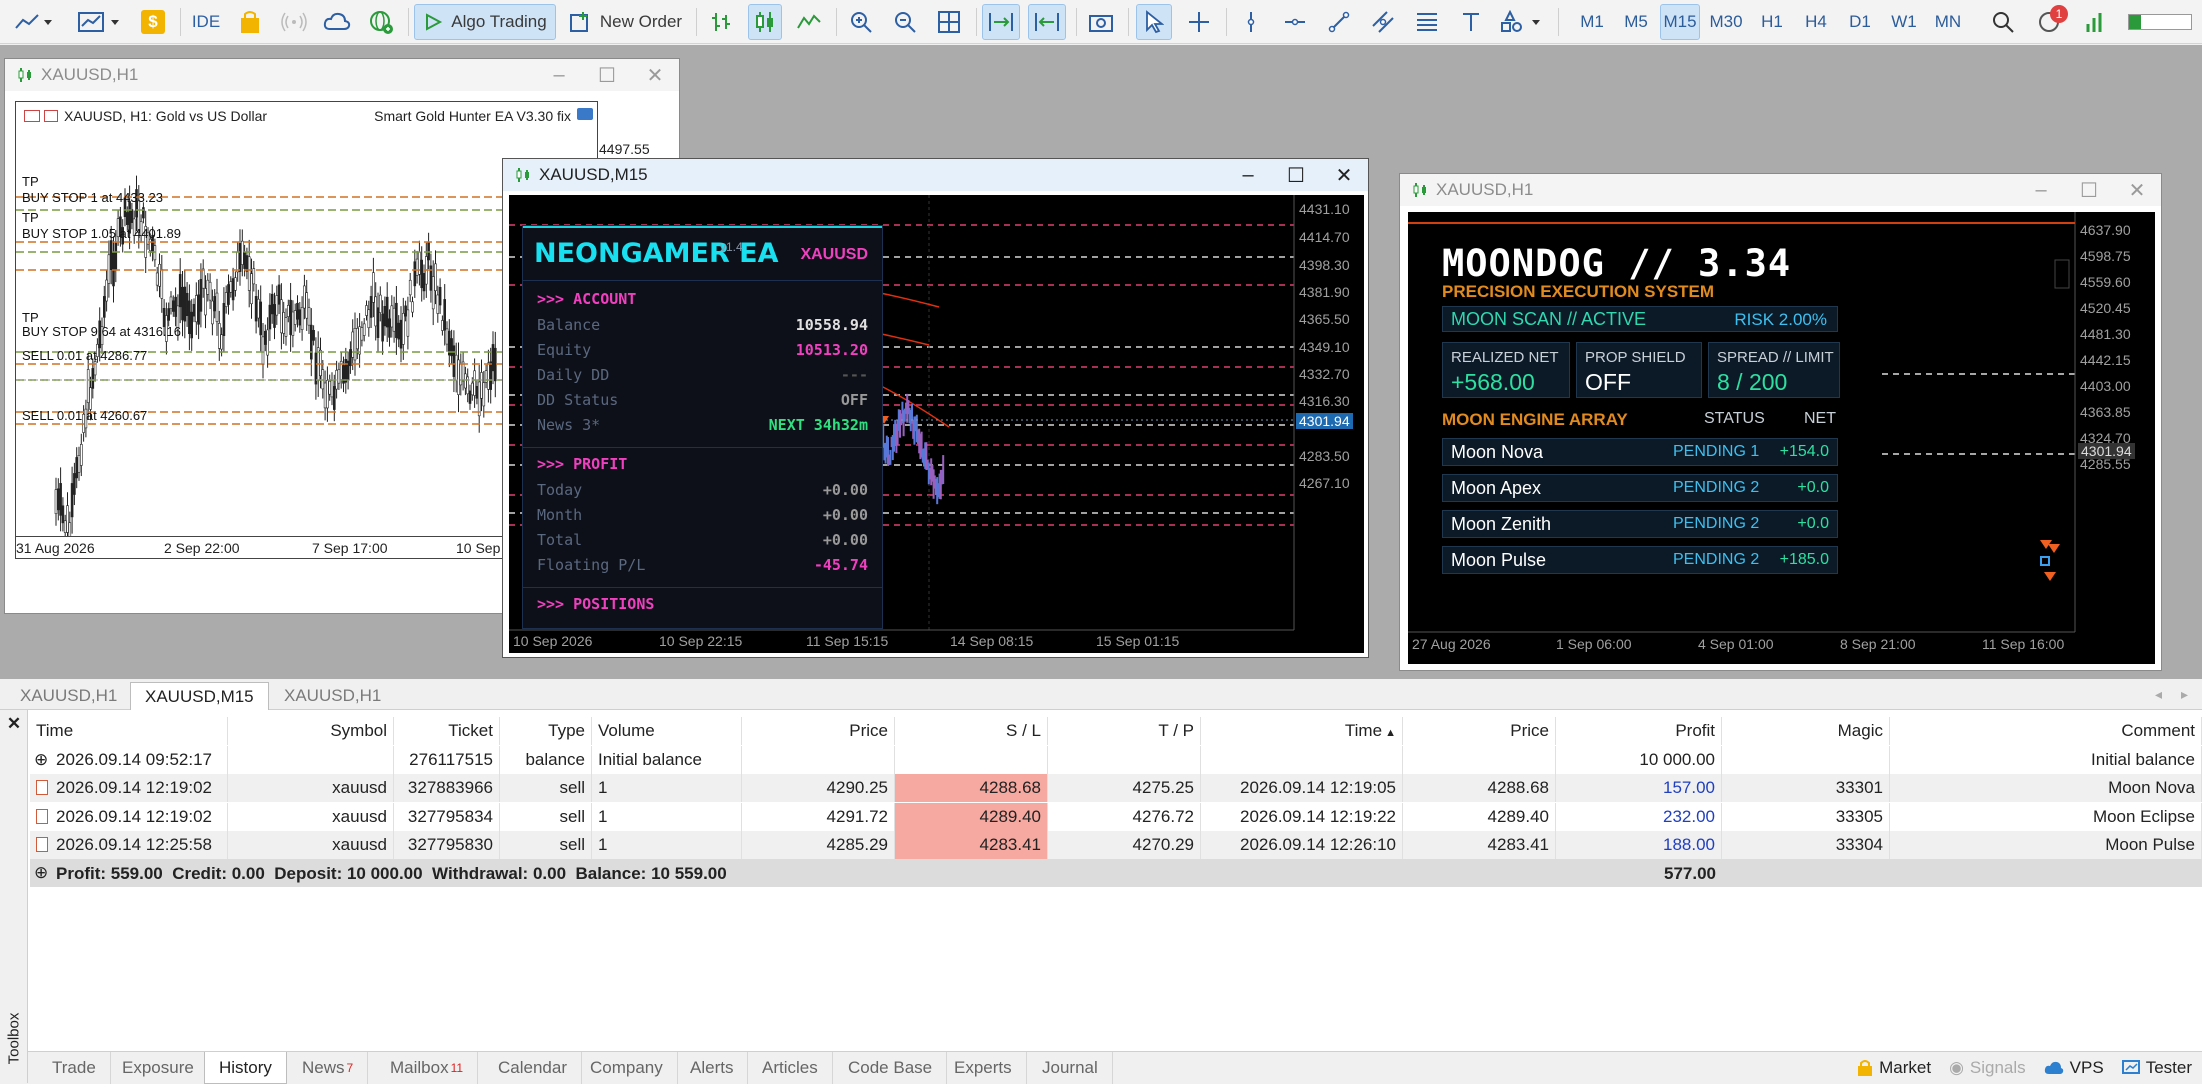  I want to click on tab-articles: Articles, so click(790, 1068).